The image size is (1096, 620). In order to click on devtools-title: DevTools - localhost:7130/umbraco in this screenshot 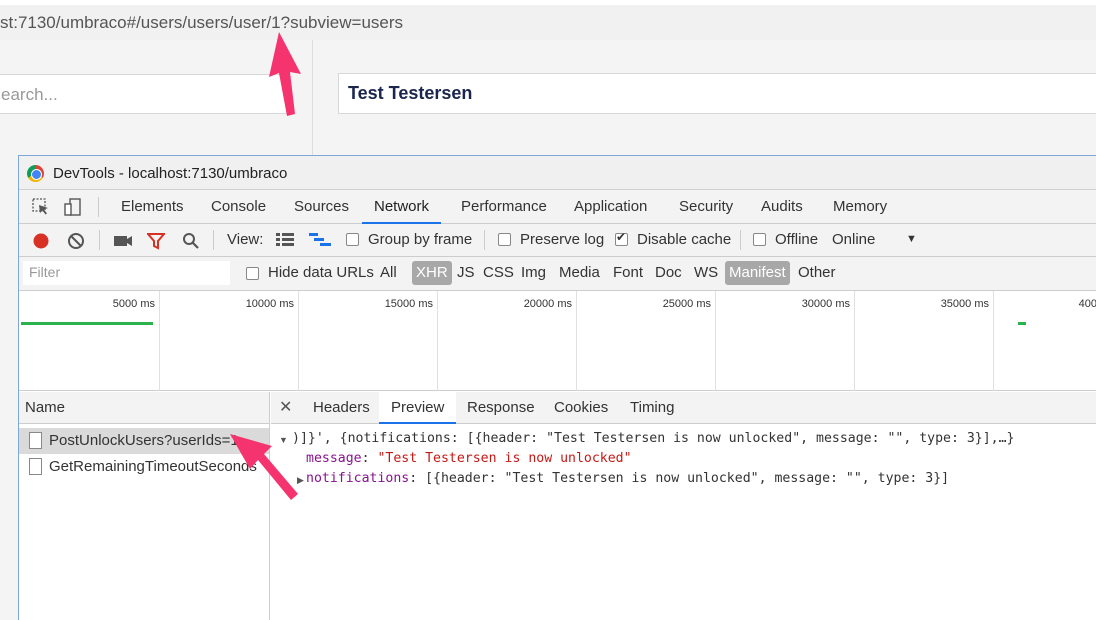, I will do `click(170, 173)`.